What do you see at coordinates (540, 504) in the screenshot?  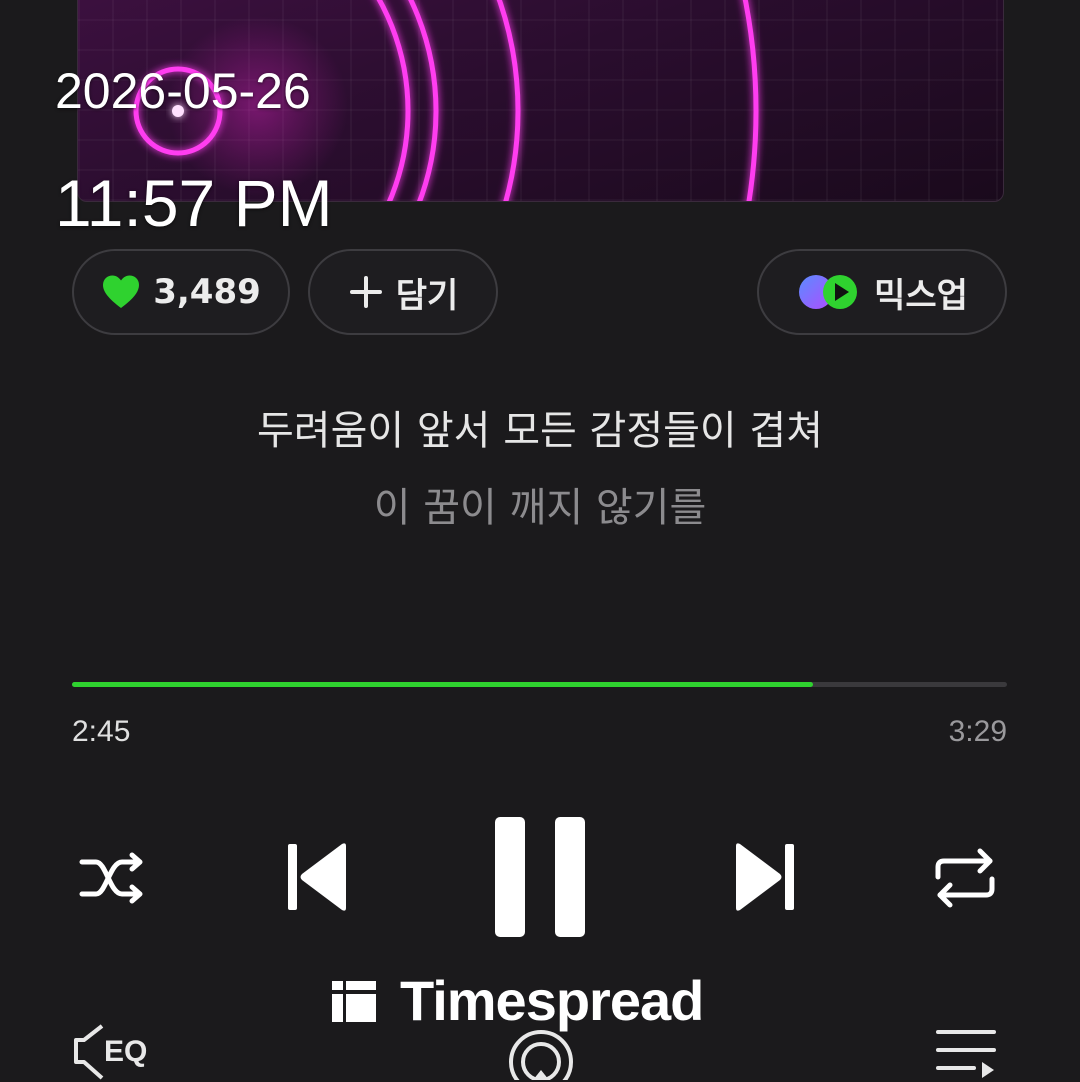 I see `lyric-next-line: 이 꿈이 깨지 않기를` at bounding box center [540, 504].